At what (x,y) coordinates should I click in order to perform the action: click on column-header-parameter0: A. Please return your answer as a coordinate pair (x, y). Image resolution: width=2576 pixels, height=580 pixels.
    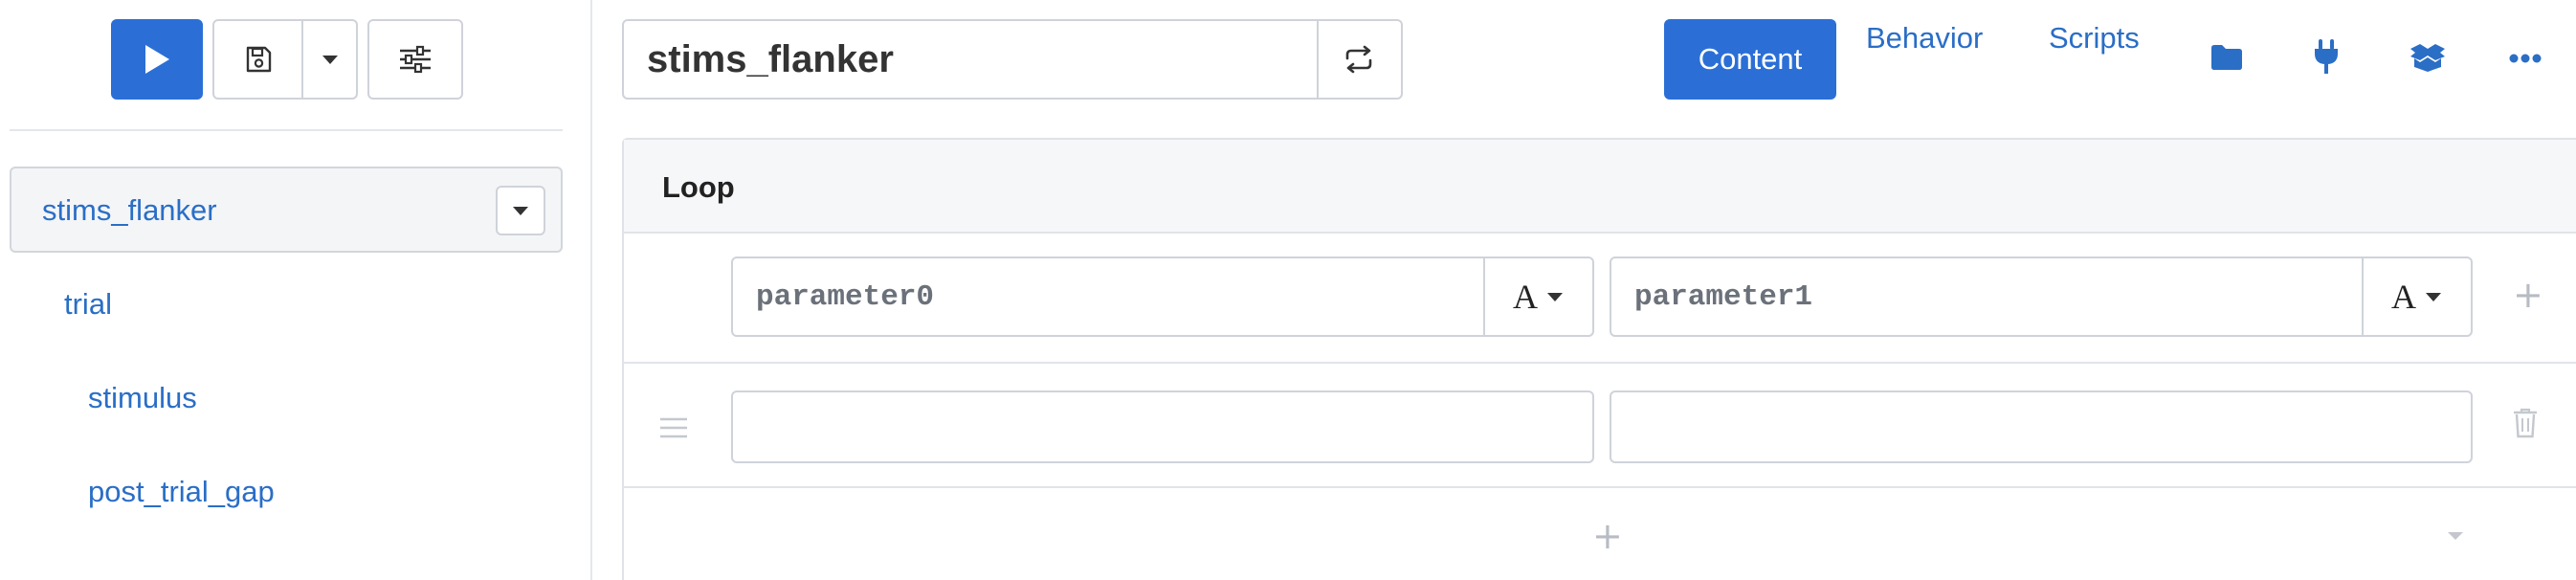
    Looking at the image, I should click on (1162, 297).